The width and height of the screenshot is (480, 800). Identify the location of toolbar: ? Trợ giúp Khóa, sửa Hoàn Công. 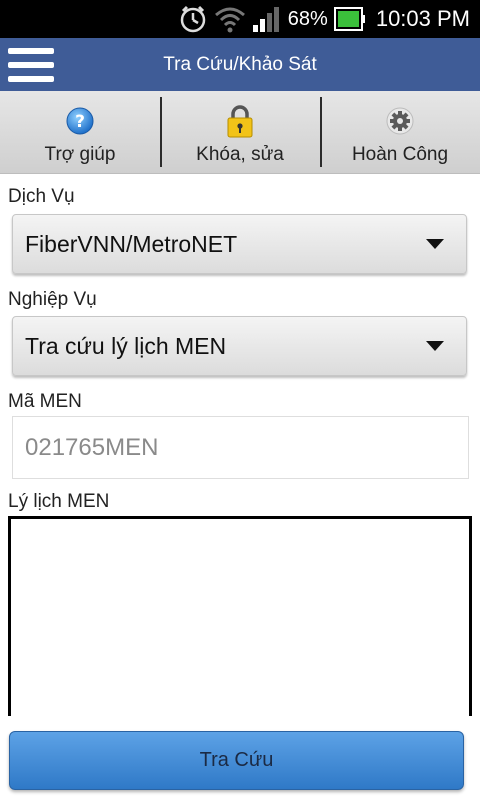
(240, 132).